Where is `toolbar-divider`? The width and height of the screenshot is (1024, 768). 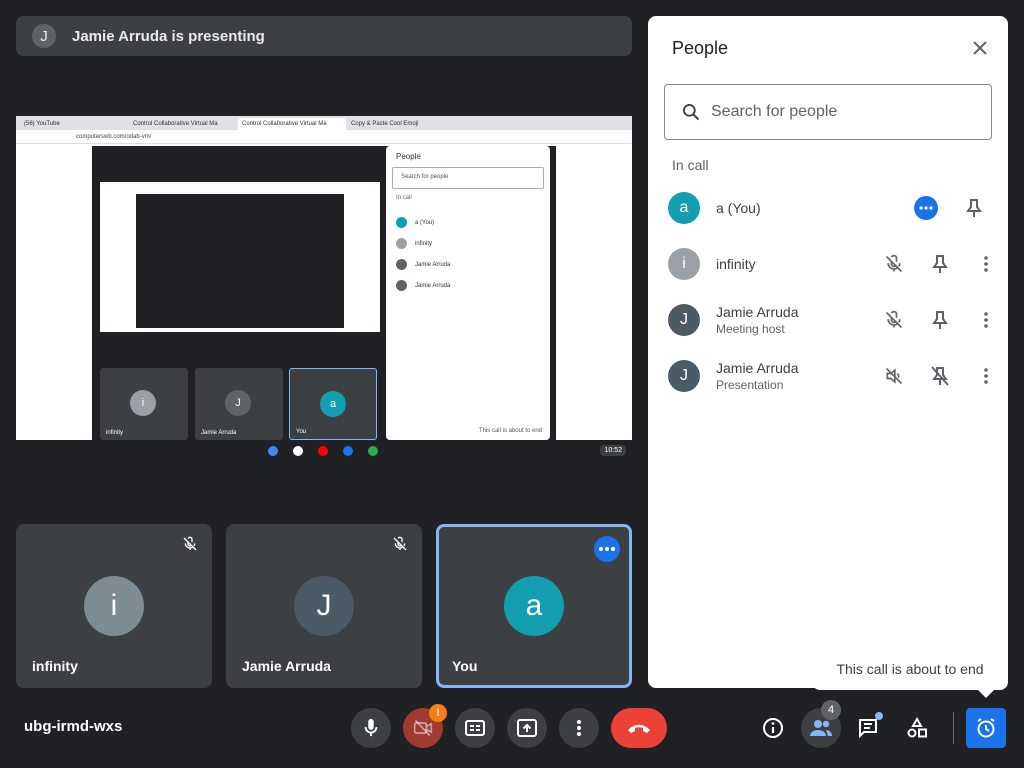
toolbar-divider is located at coordinates (953, 728).